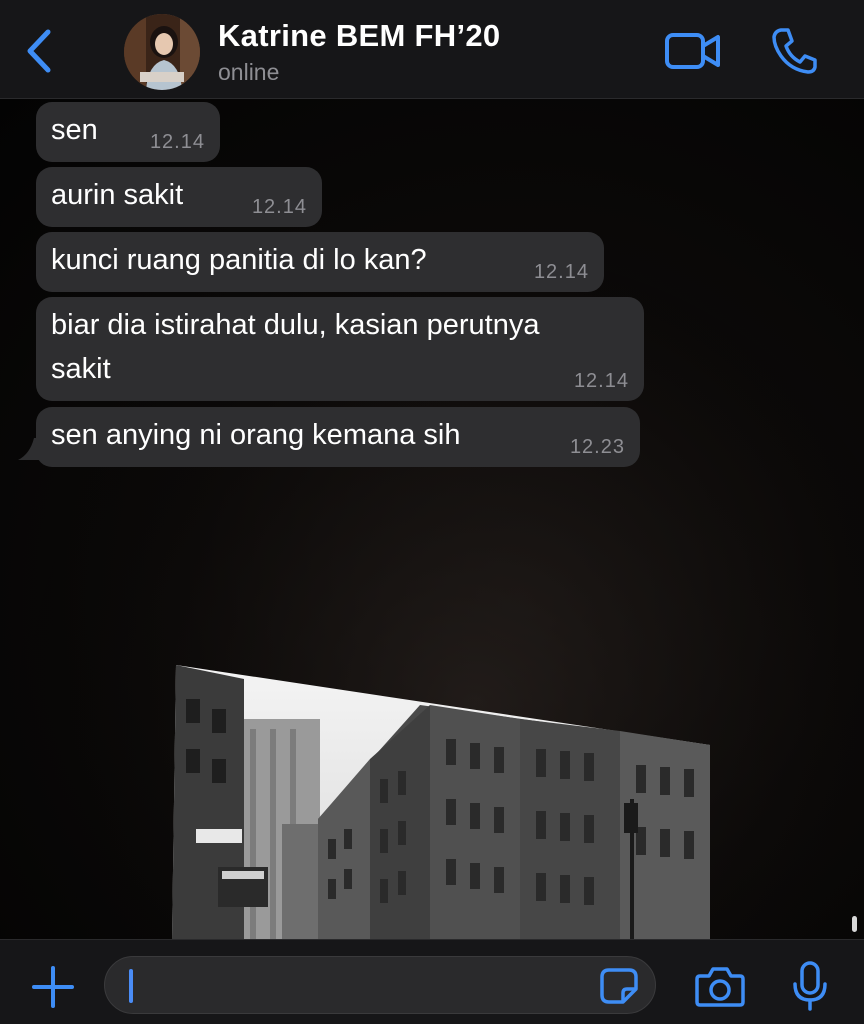 The width and height of the screenshot is (864, 1024). I want to click on message-bubble: kunci ruang panitia di lo kan? 12.14, so click(320, 262).